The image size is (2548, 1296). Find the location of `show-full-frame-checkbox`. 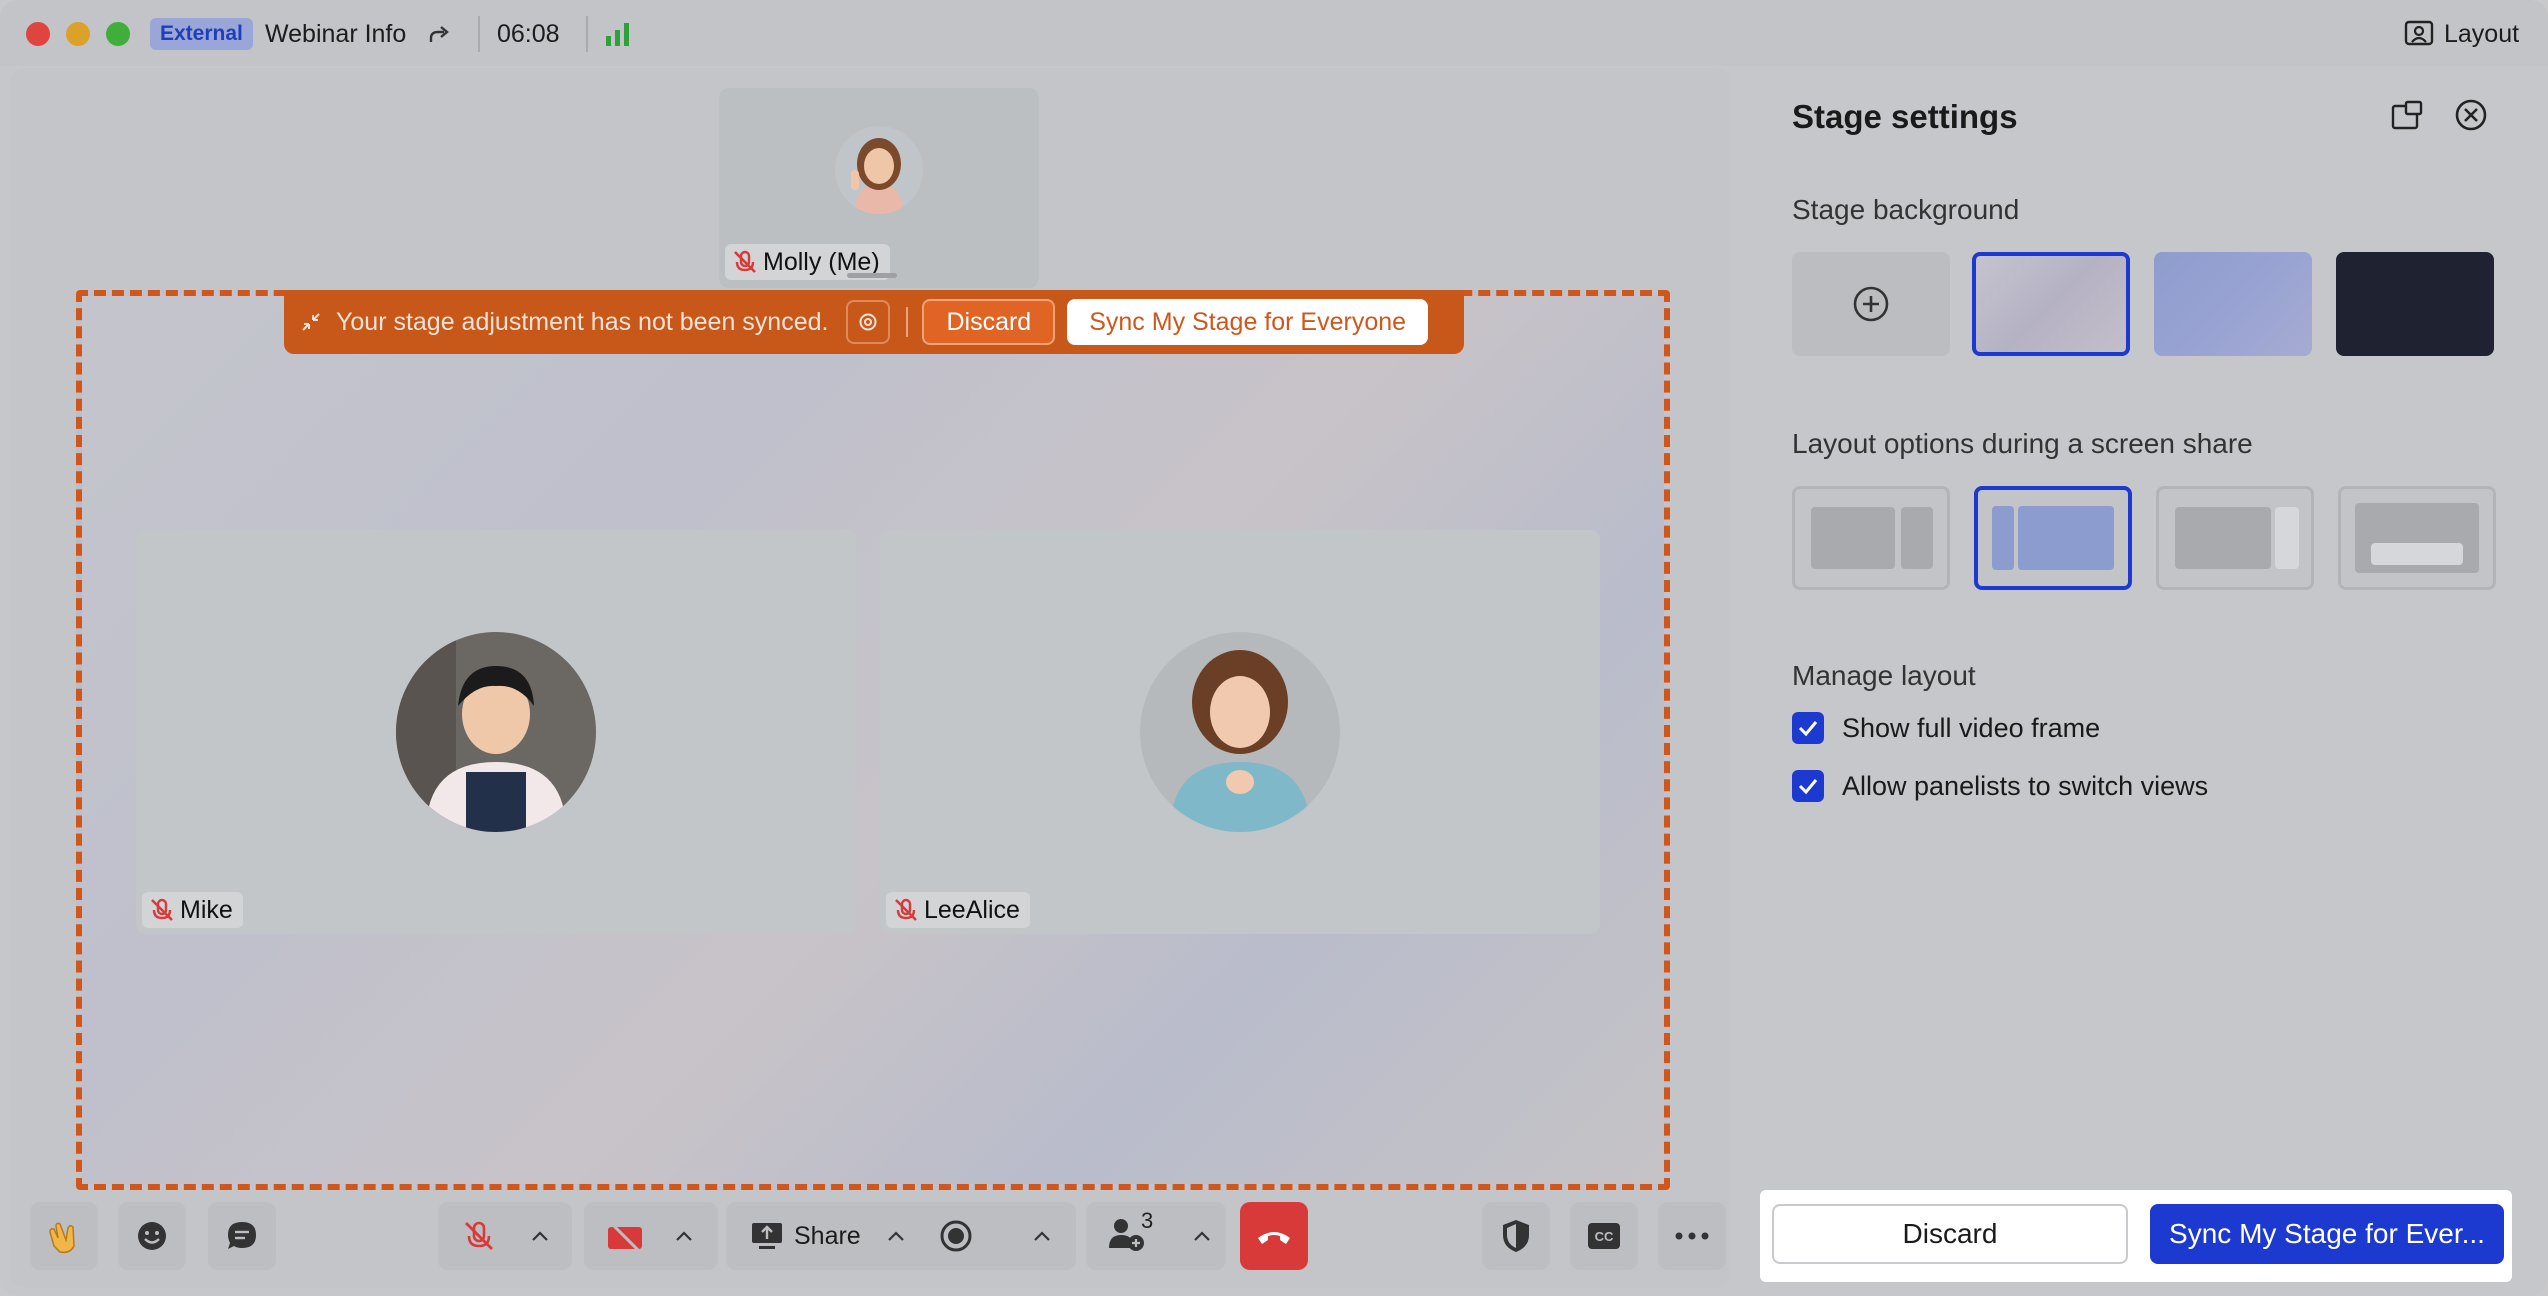

show-full-frame-checkbox is located at coordinates (1808, 728).